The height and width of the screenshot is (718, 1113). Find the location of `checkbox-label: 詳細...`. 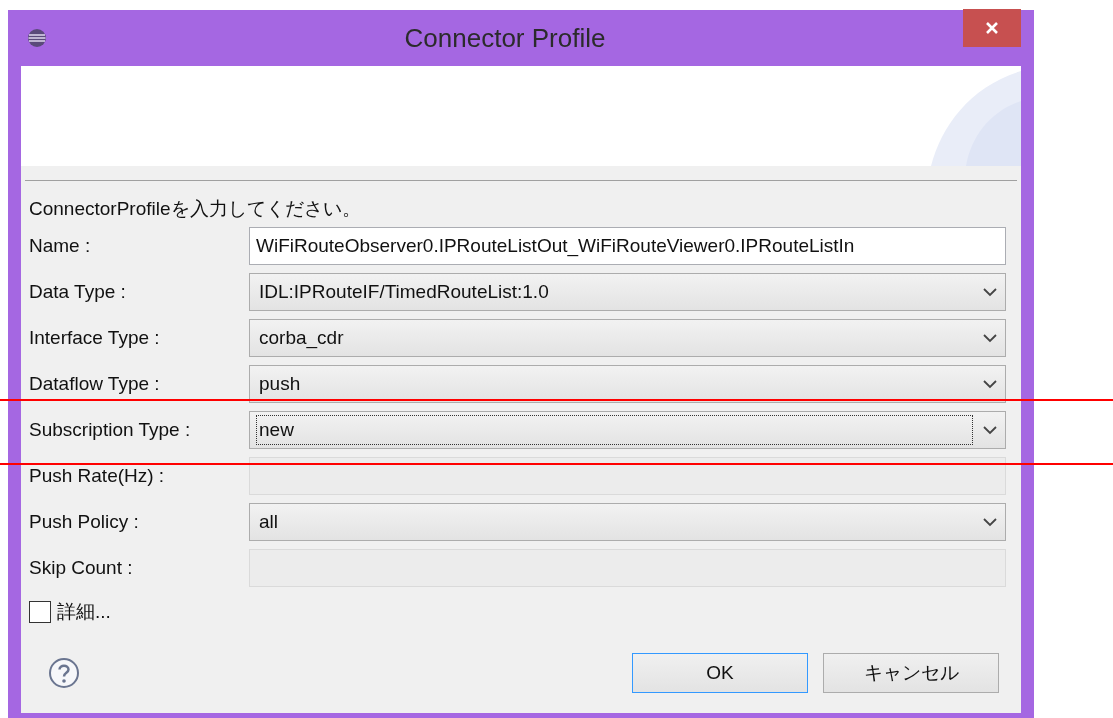

checkbox-label: 詳細... is located at coordinates (84, 611).